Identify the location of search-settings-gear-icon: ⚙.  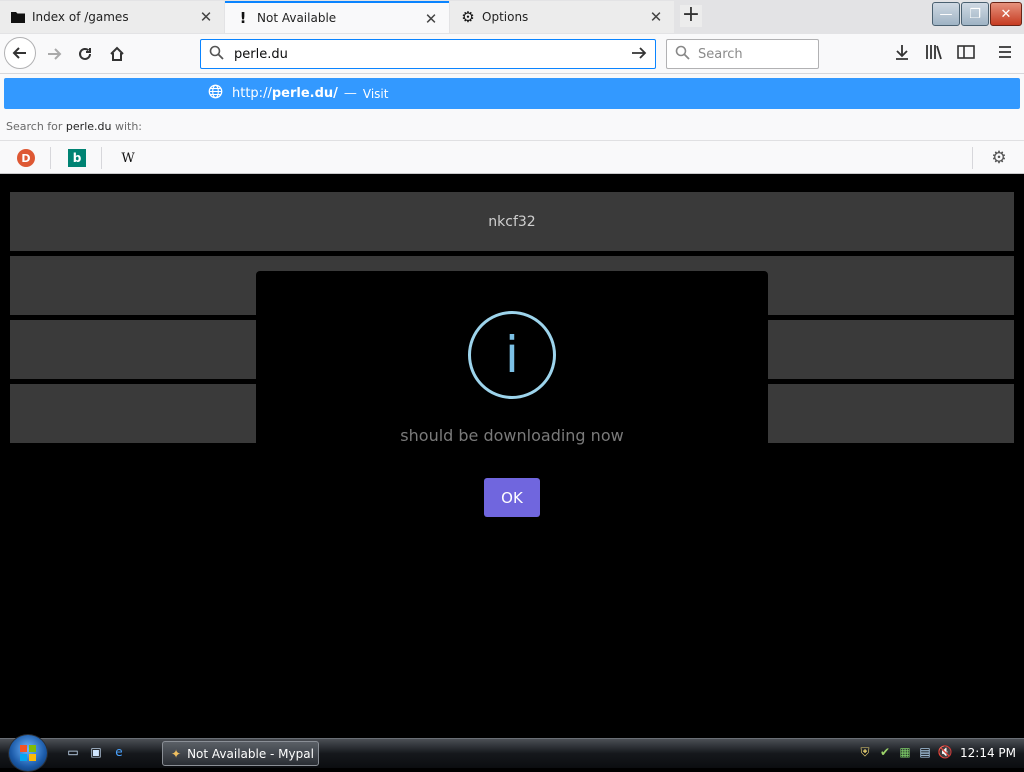
(999, 158).